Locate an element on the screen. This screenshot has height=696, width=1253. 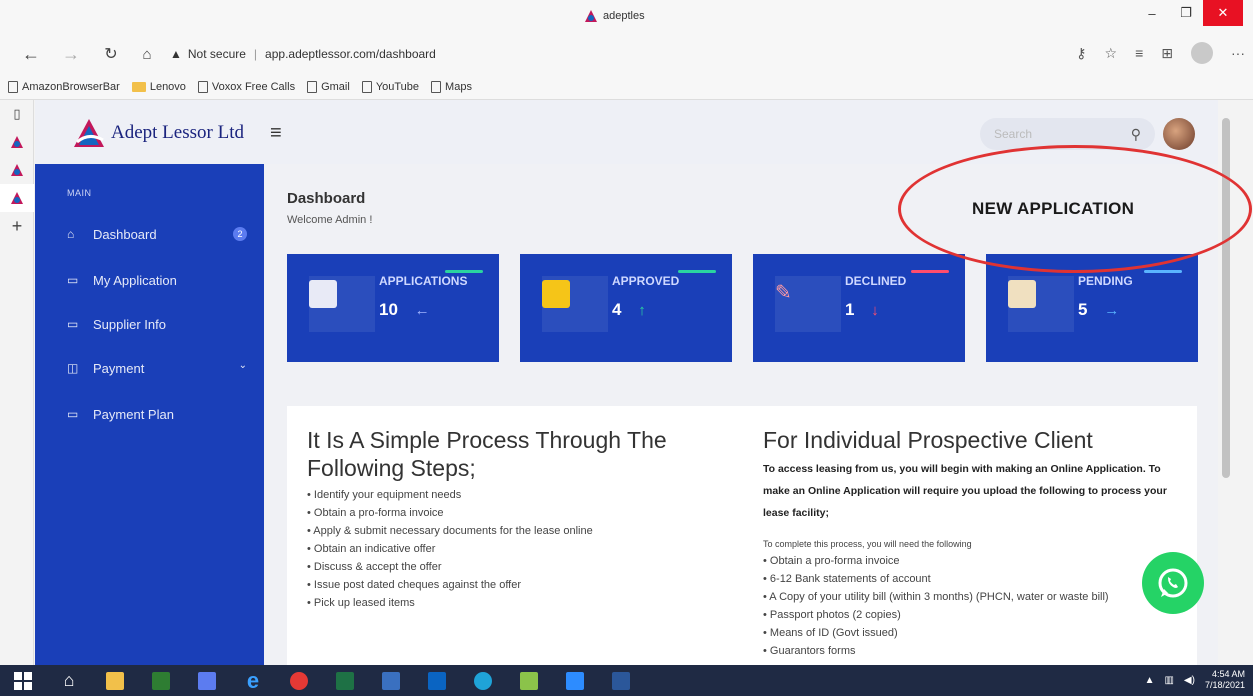
outlook-icon is located at coordinates (437, 680).